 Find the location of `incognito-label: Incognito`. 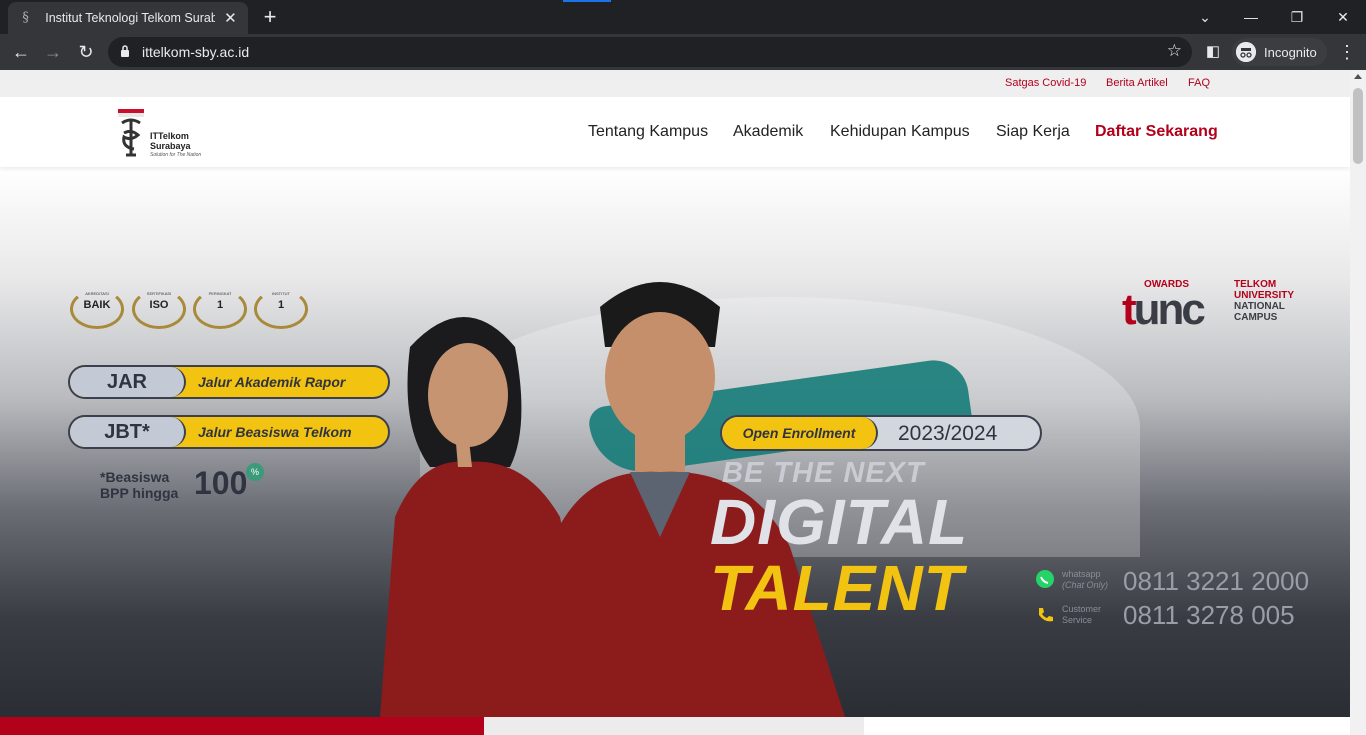

incognito-label: Incognito is located at coordinates (1290, 52).